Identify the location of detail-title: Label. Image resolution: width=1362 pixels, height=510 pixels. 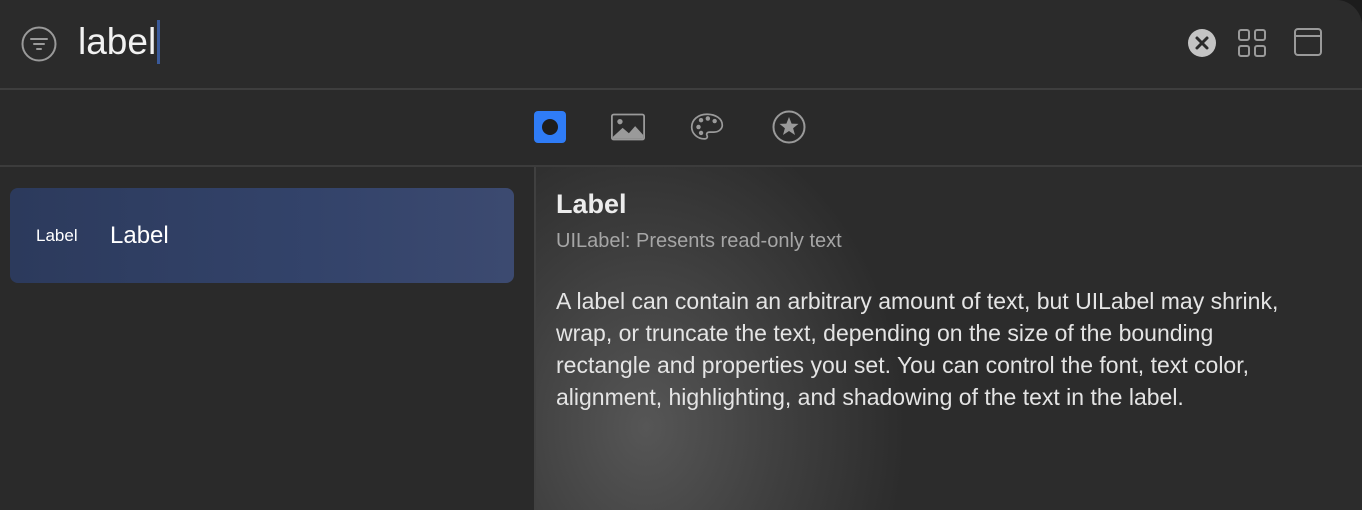
(591, 204).